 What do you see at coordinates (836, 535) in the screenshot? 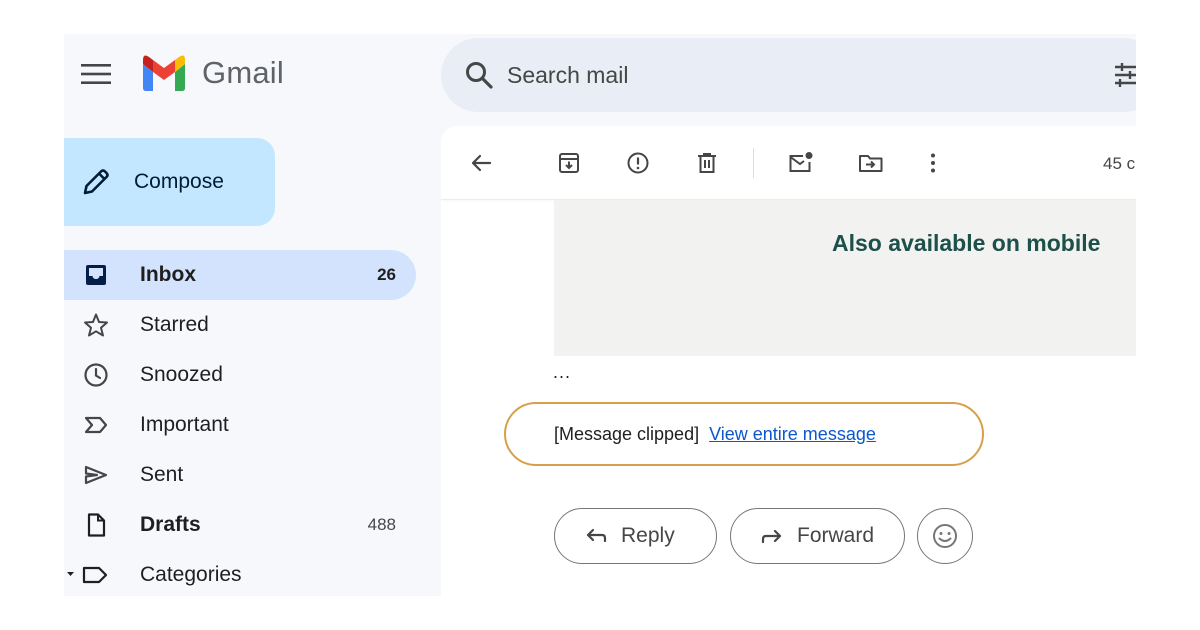
I see `forward-label: Forward` at bounding box center [836, 535].